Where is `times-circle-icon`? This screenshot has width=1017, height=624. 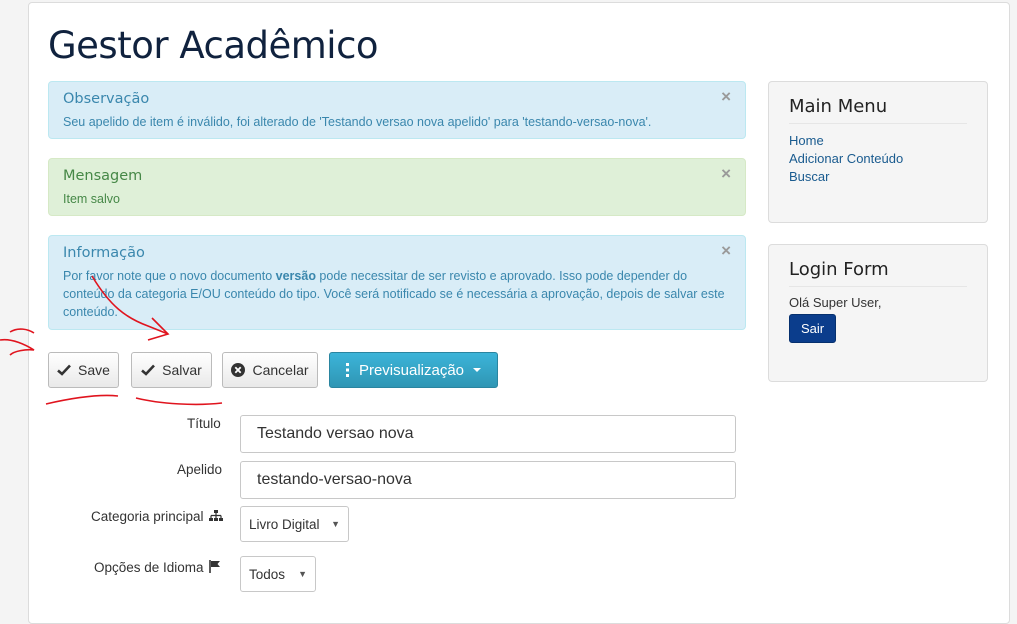 times-circle-icon is located at coordinates (238, 370).